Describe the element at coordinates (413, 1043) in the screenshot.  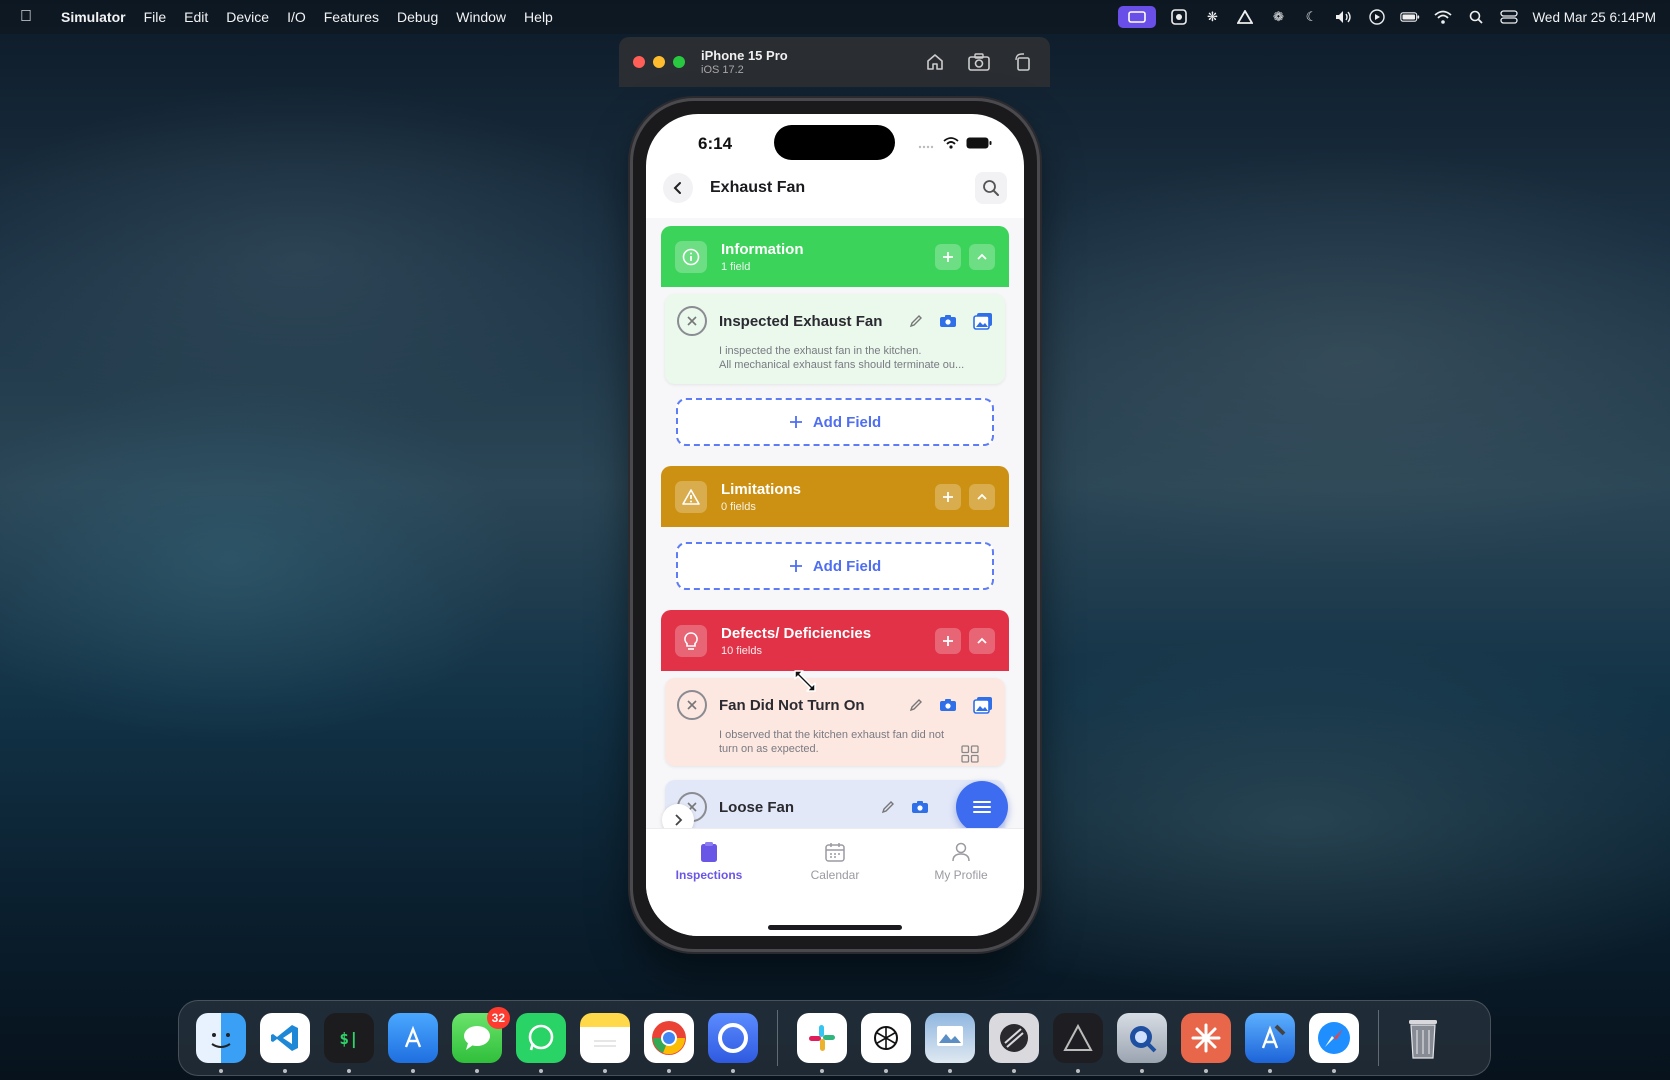
I see `xcode-instruments-icon` at that location.